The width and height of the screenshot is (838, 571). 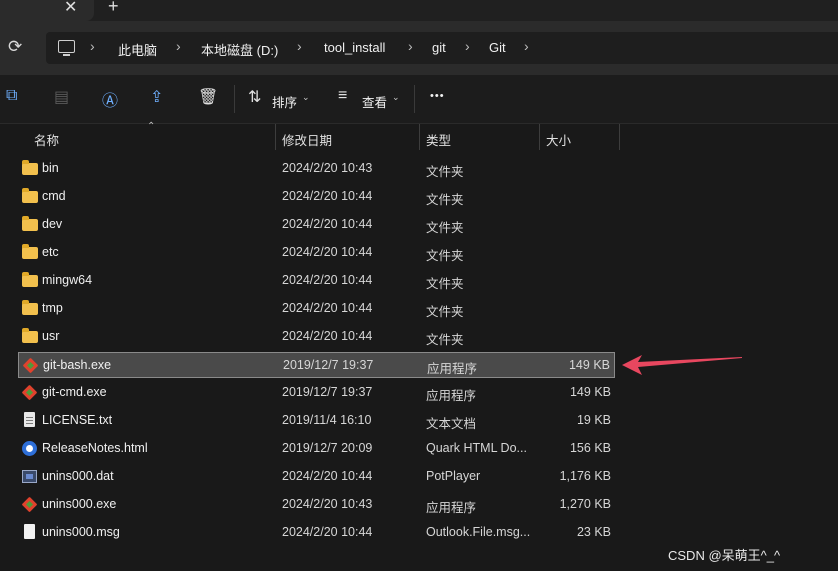 I want to click on share-icon: ⇪, so click(x=156, y=97).